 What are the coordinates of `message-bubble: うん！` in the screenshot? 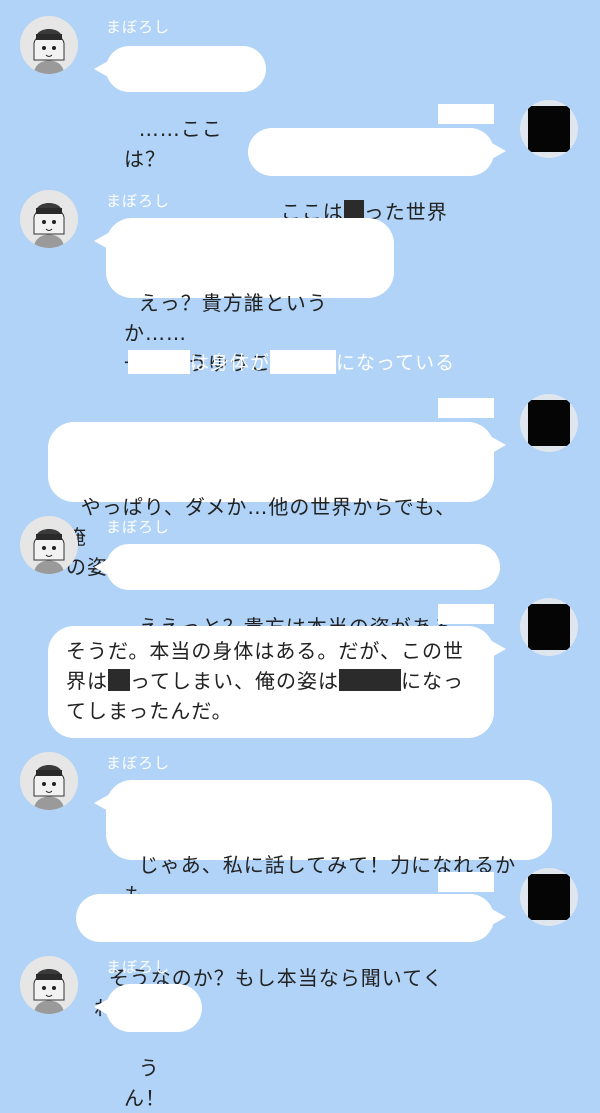 It's located at (148, 1047).